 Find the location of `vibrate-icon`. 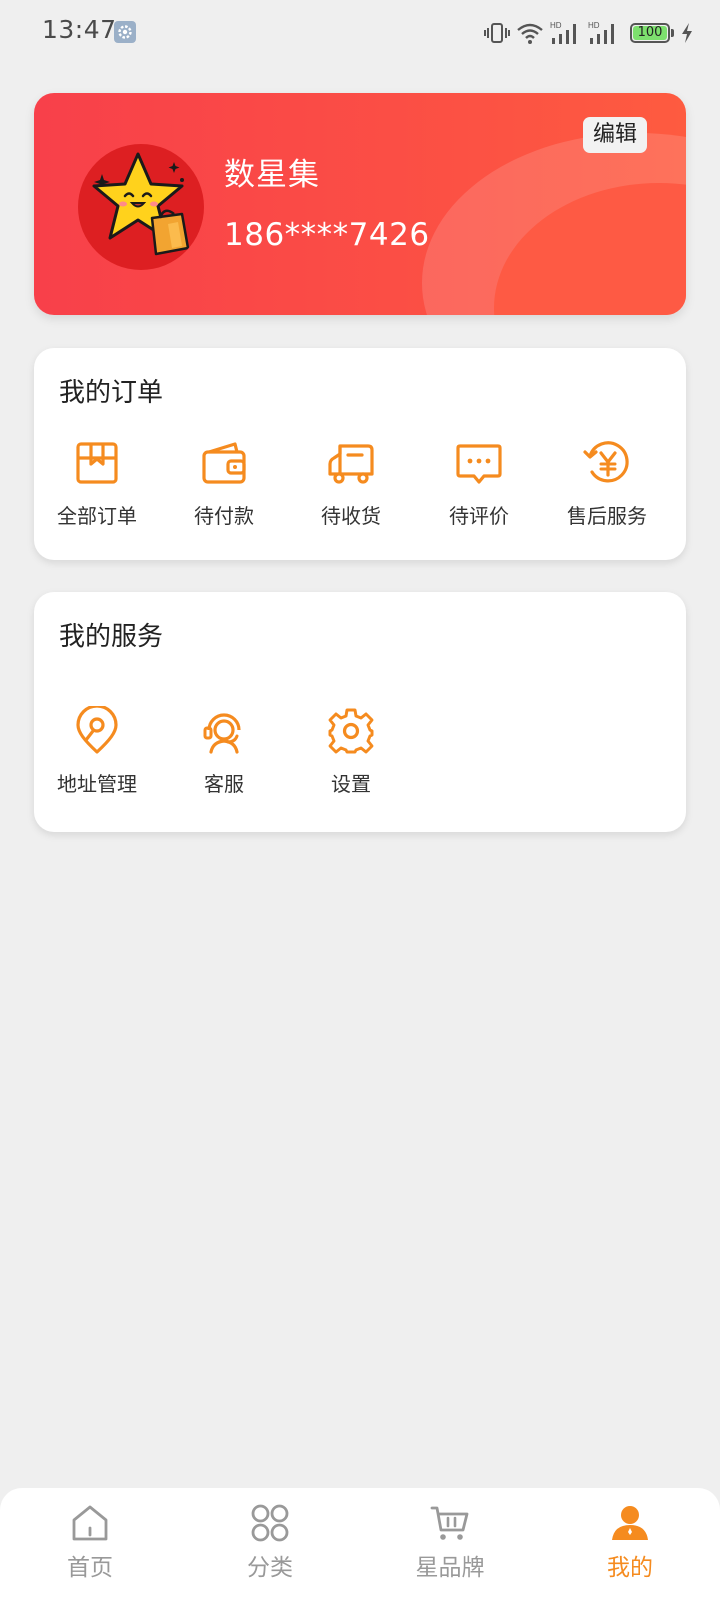

vibrate-icon is located at coordinates (497, 33).